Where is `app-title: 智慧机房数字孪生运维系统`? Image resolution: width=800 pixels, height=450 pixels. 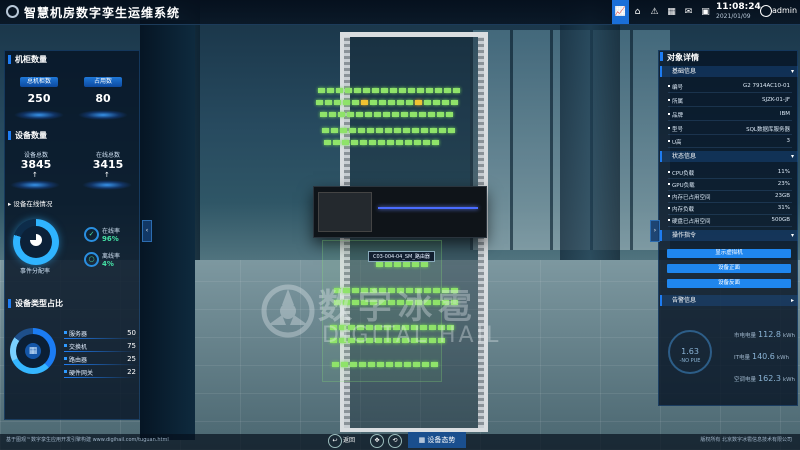
app-title: 智慧机房数字孪生运维系统 is located at coordinates (102, 13).